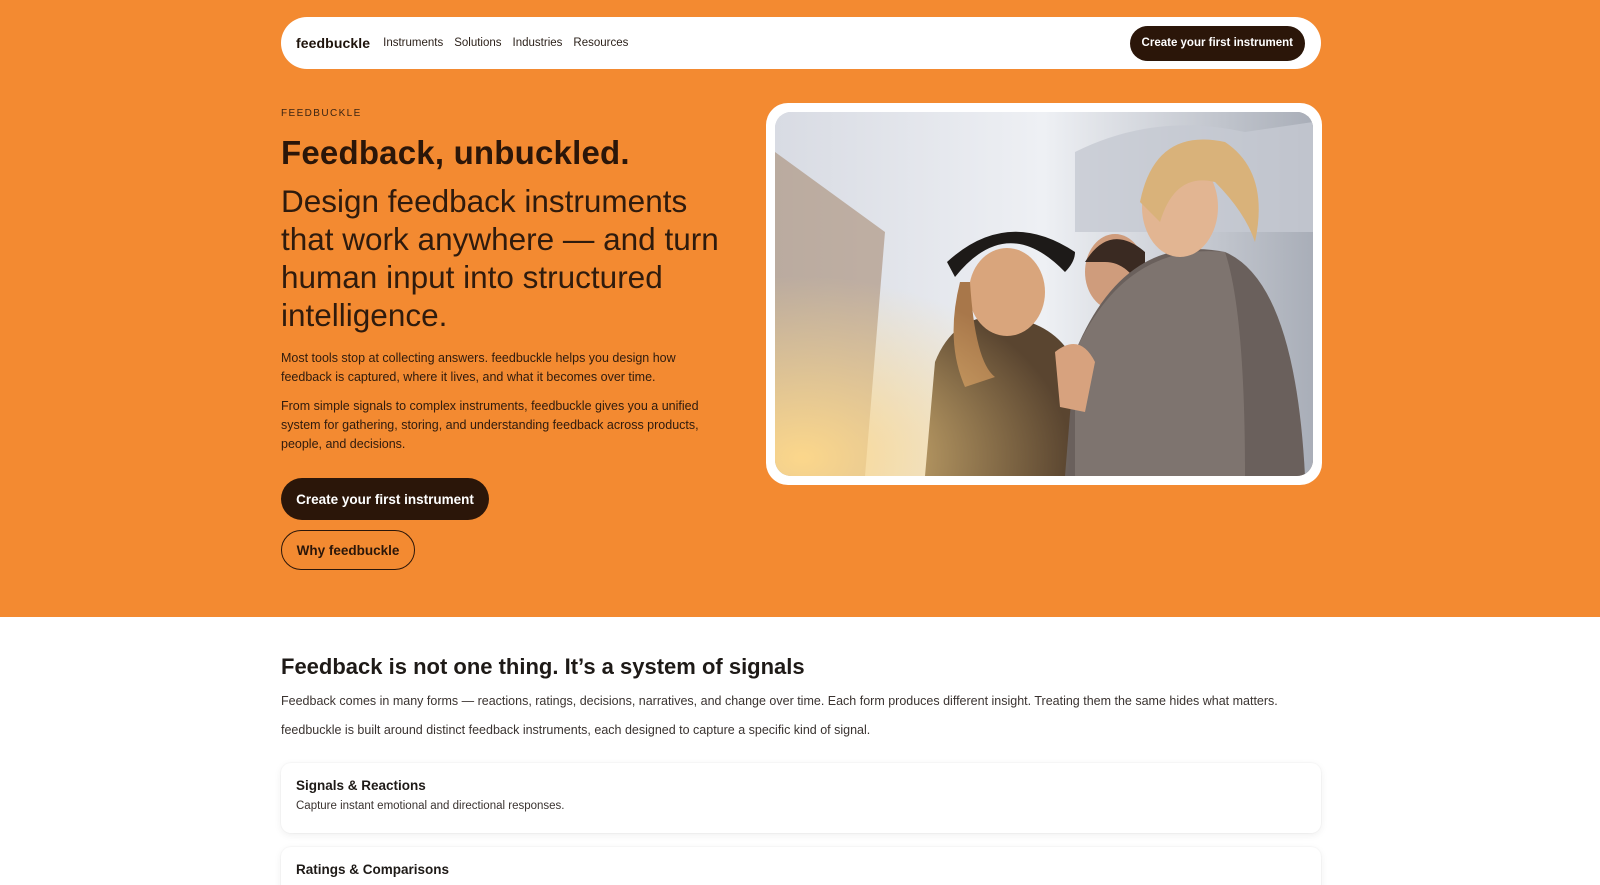 This screenshot has height=885, width=1600. I want to click on card-title: Ratings & Comparisons, so click(373, 869).